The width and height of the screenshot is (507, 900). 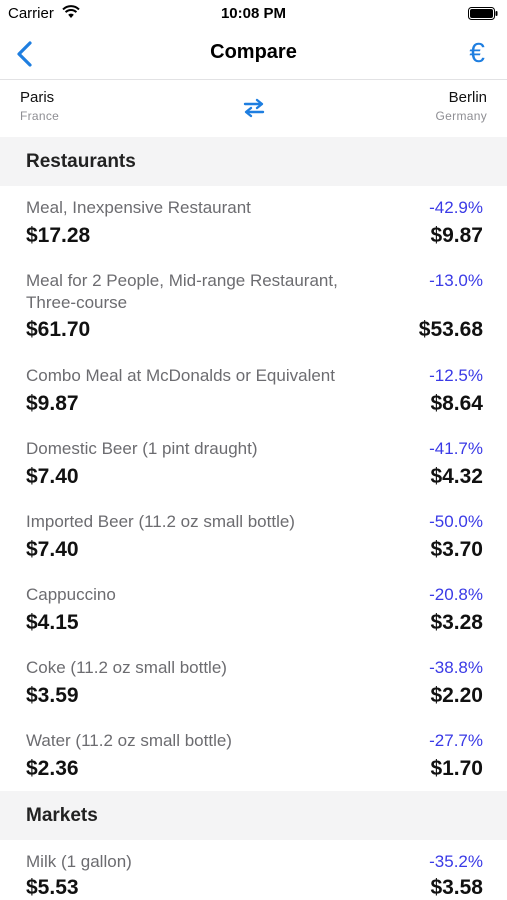 What do you see at coordinates (456, 667) in the screenshot?
I see `item-percent-diff: -38.8%` at bounding box center [456, 667].